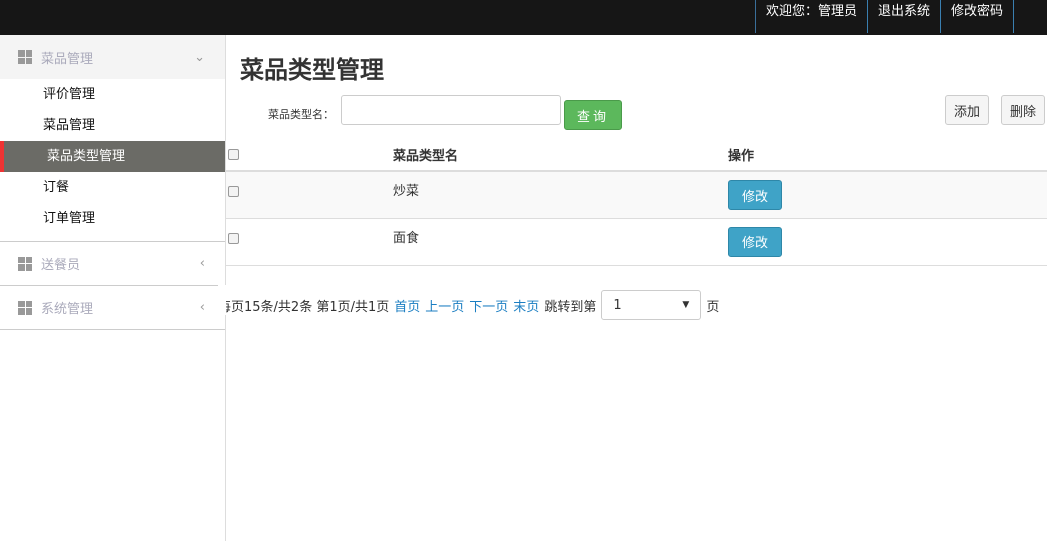 The height and width of the screenshot is (541, 1047). What do you see at coordinates (560, 195) in the screenshot?
I see `dish-type-name: 炒菜` at bounding box center [560, 195].